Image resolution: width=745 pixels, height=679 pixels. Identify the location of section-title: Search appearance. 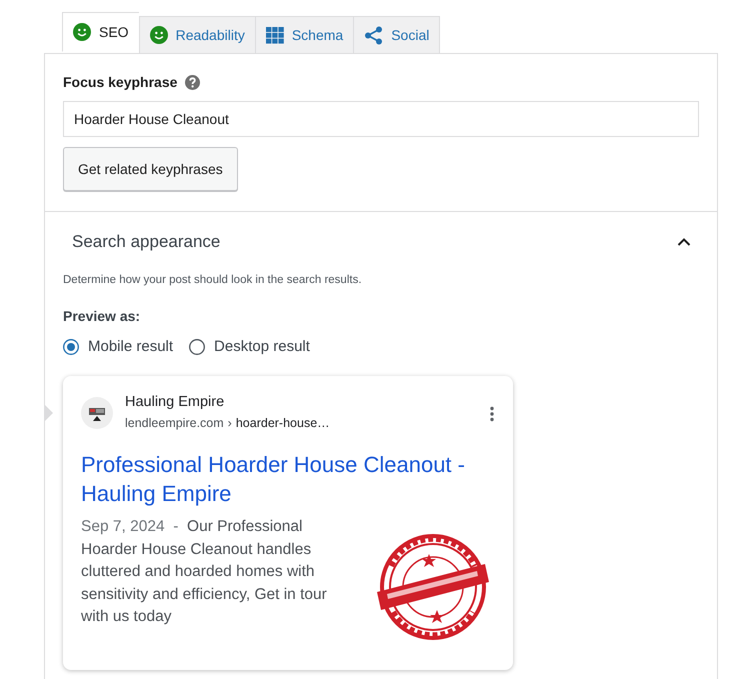
(146, 242).